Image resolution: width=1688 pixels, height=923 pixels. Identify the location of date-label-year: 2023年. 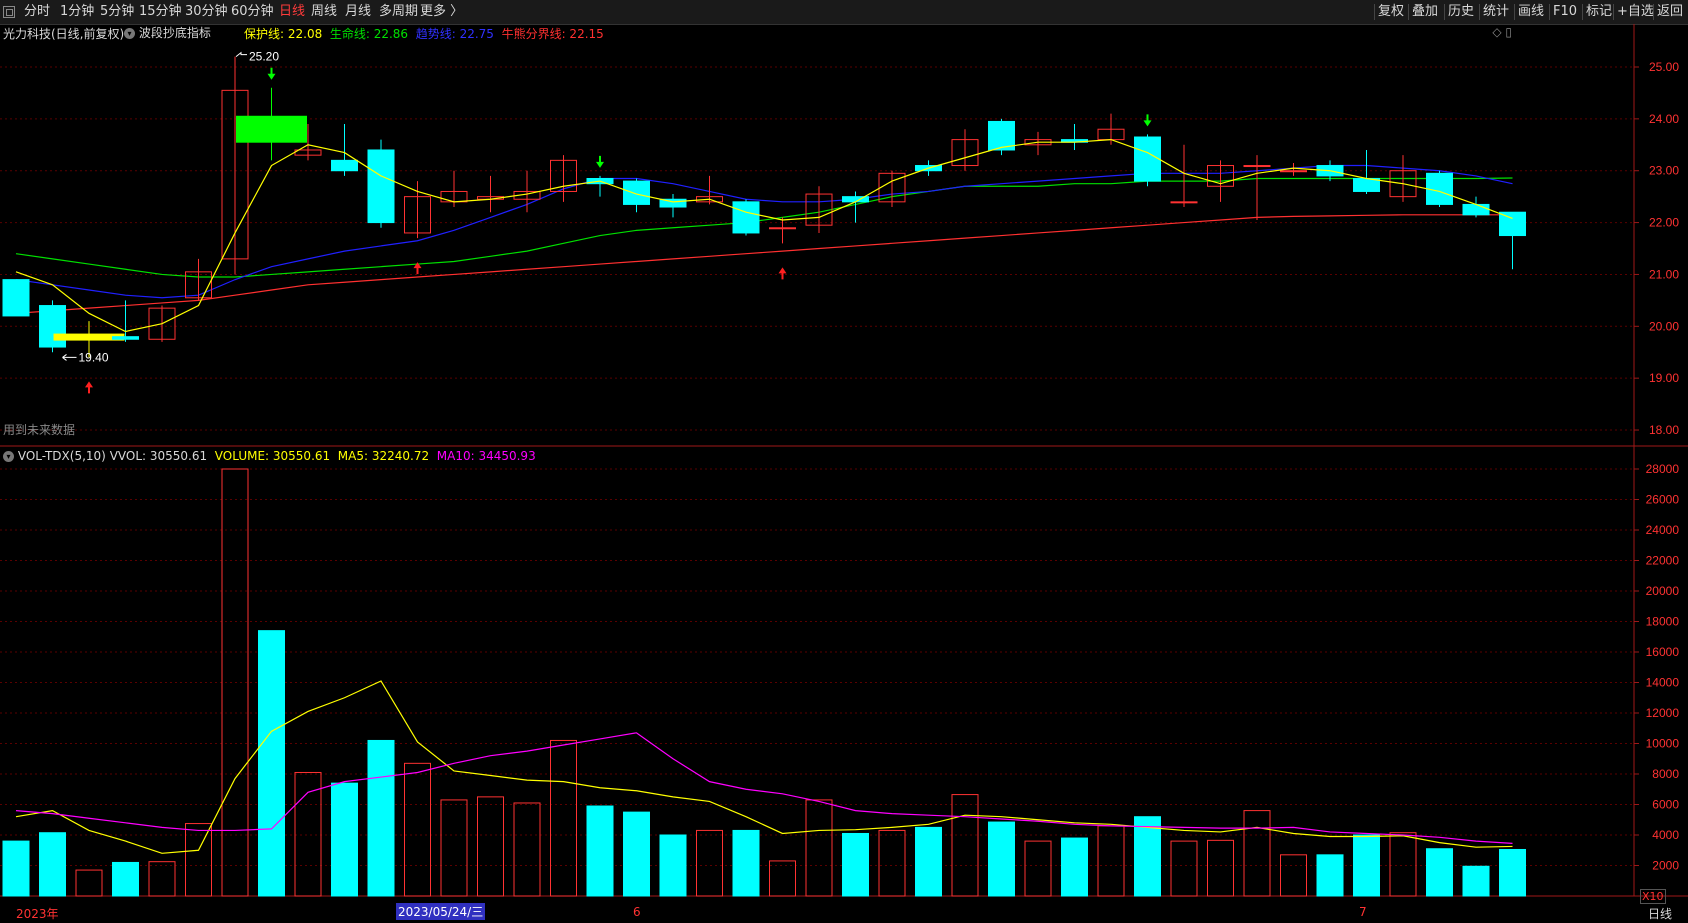
(37, 914).